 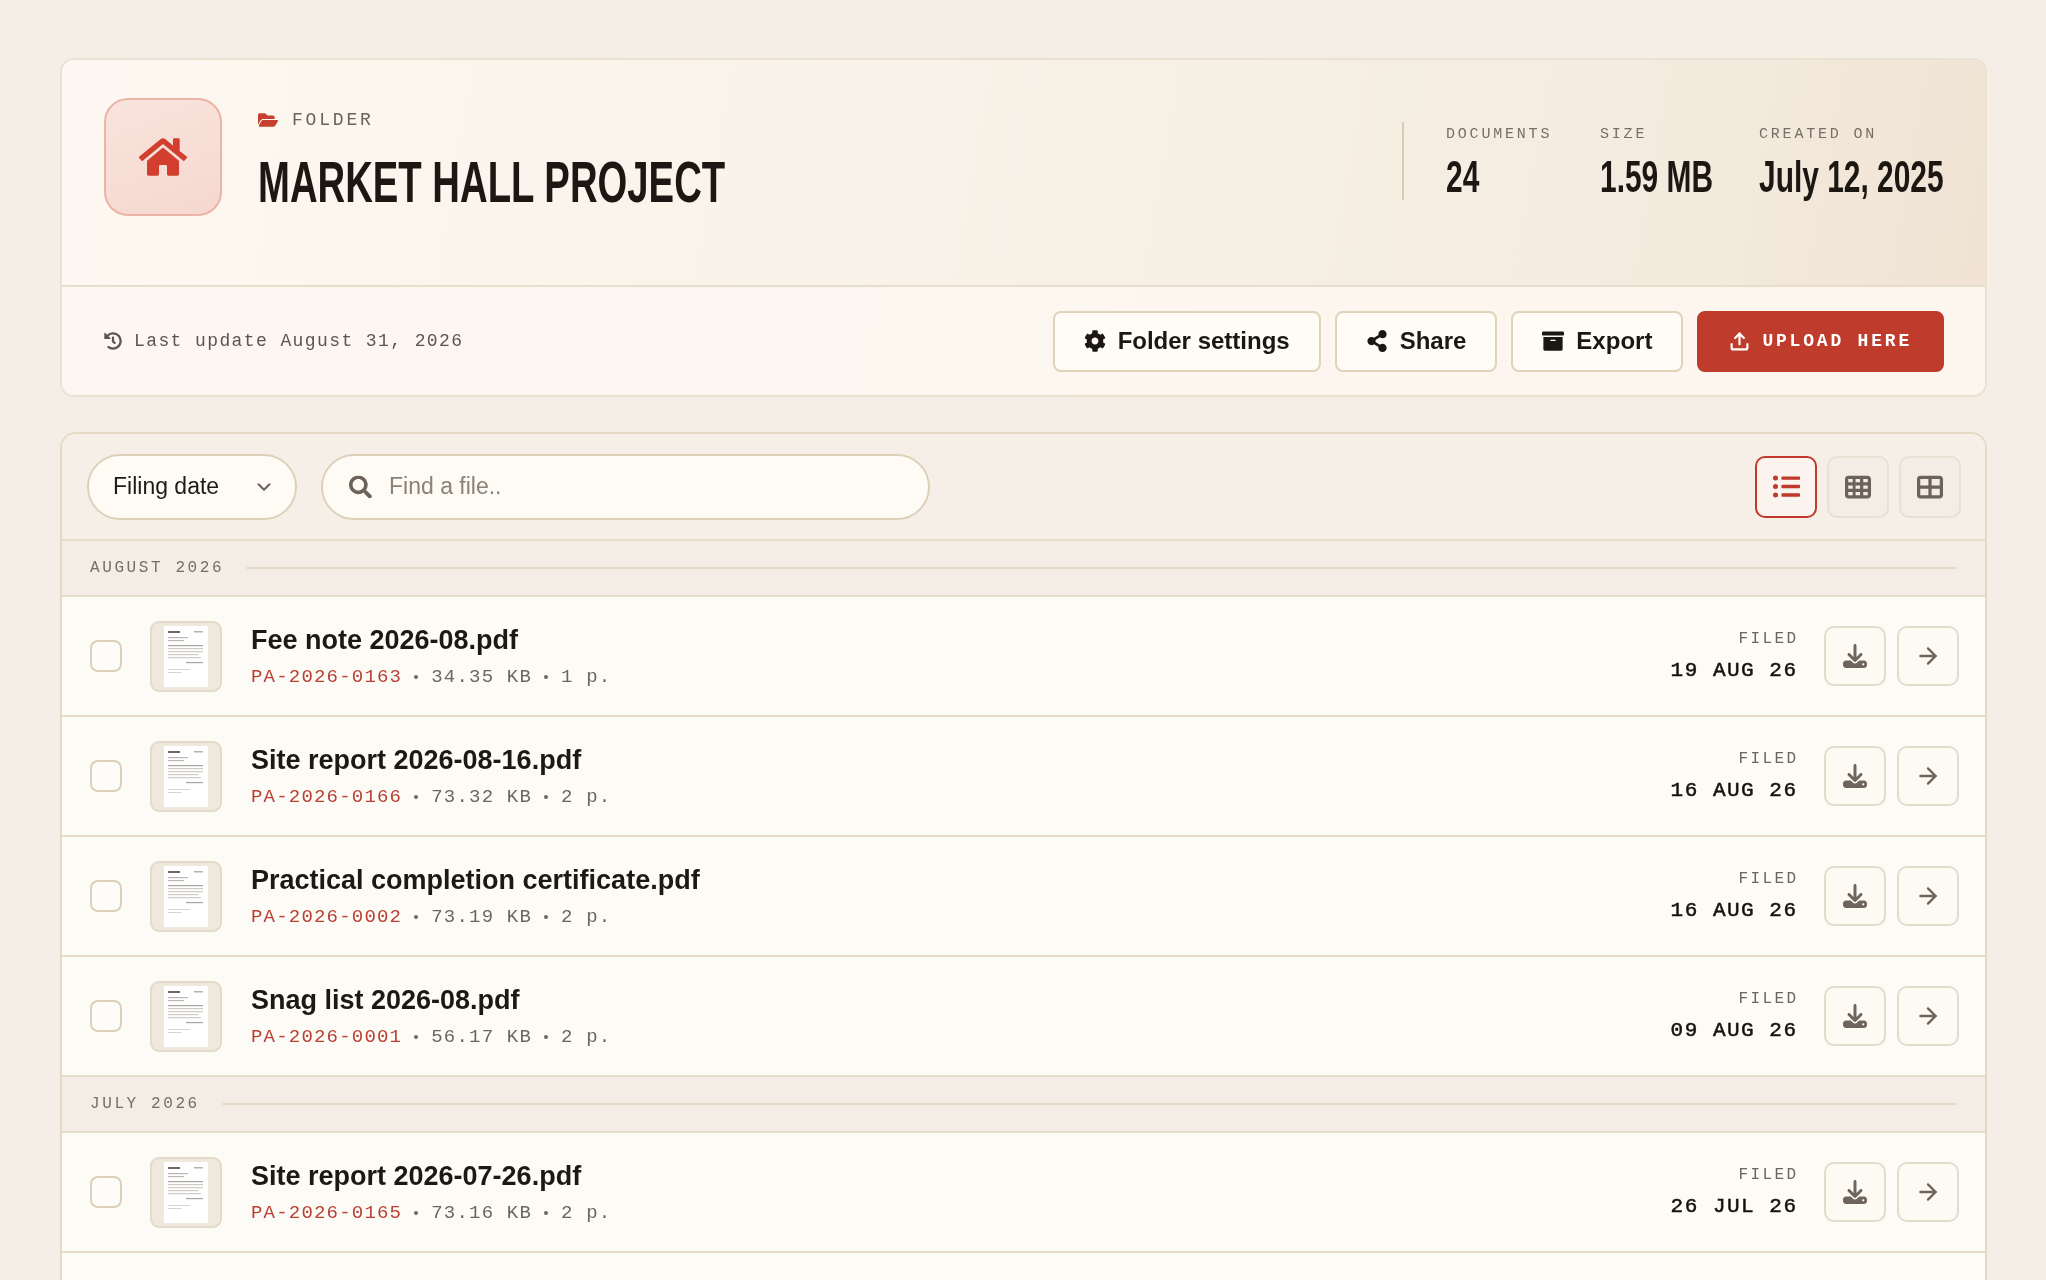 What do you see at coordinates (1851, 177) in the screenshot?
I see `stat-value: July 12, 2025` at bounding box center [1851, 177].